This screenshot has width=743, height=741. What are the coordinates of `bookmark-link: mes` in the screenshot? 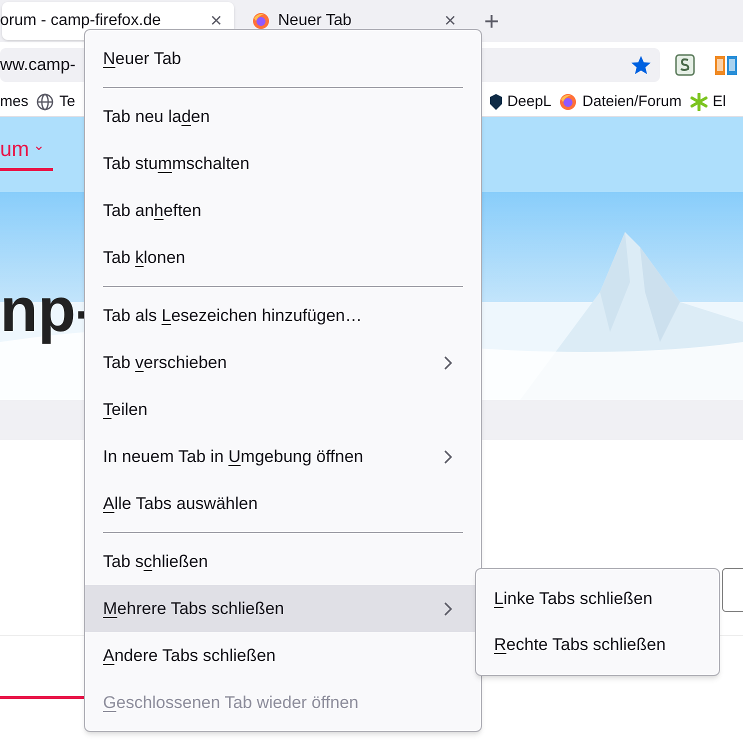 It's located at (14, 102).